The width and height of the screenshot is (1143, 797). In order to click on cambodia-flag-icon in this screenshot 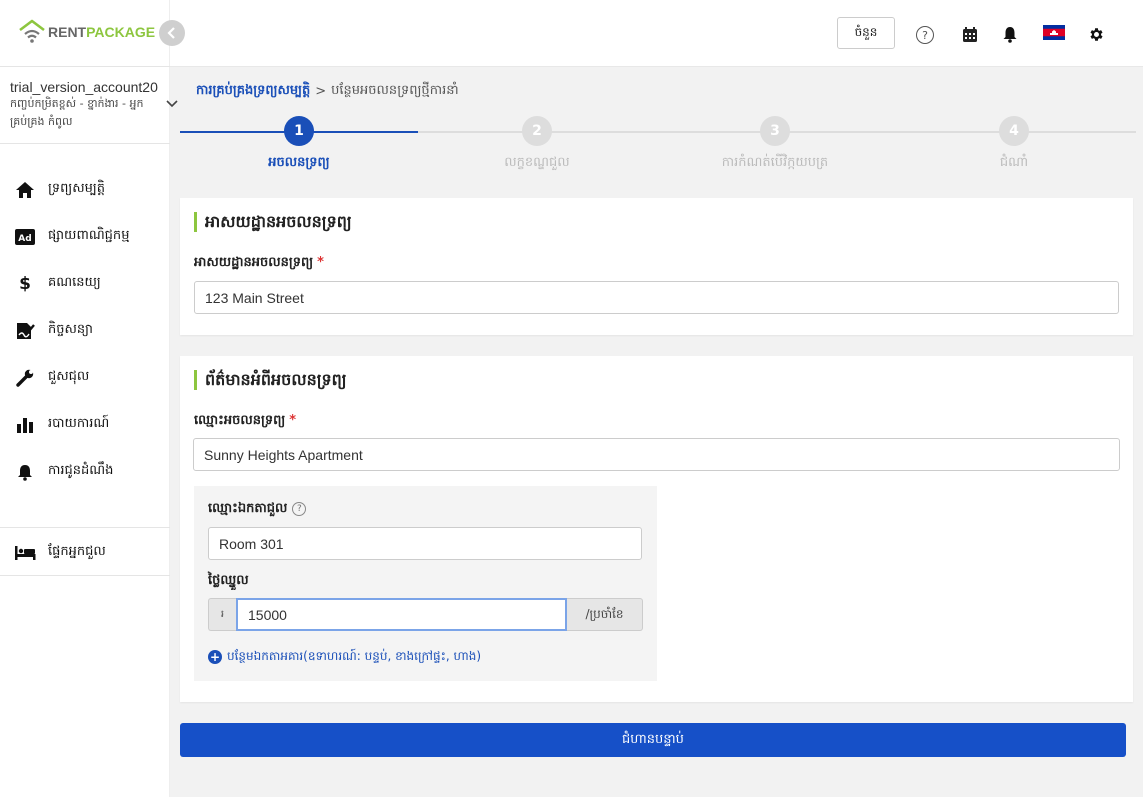, I will do `click(1054, 32)`.